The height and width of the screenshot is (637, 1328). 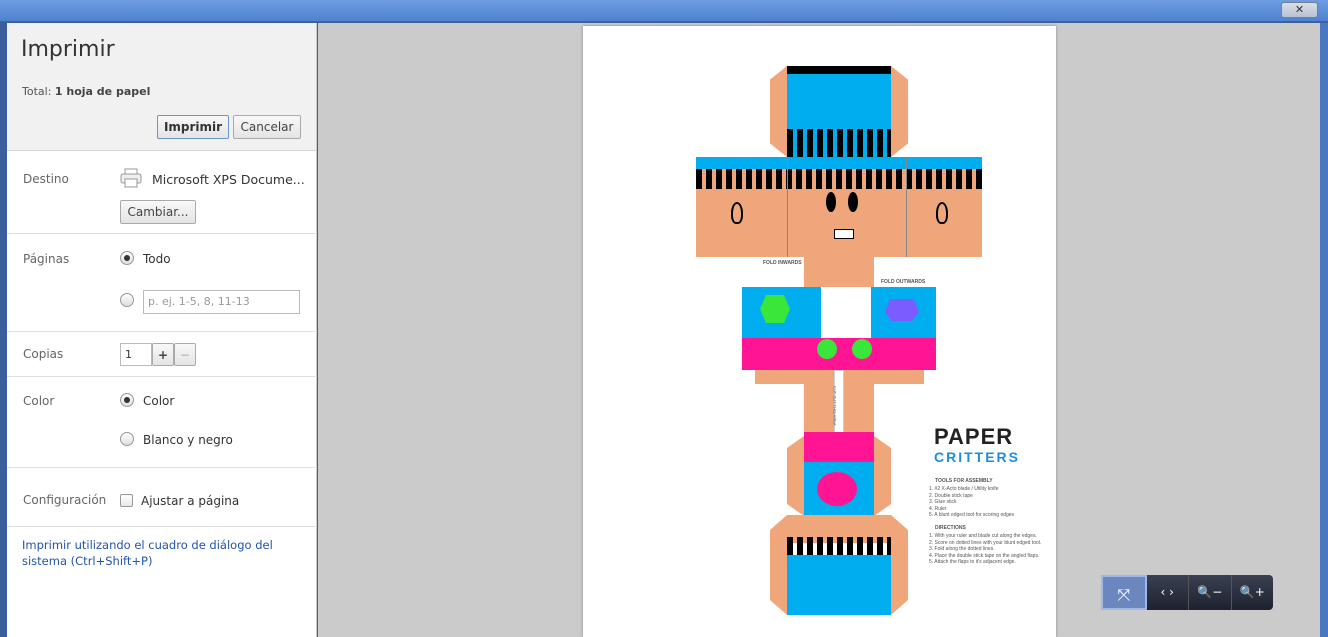 I want to click on copies-input: 1, so click(x=136, y=354).